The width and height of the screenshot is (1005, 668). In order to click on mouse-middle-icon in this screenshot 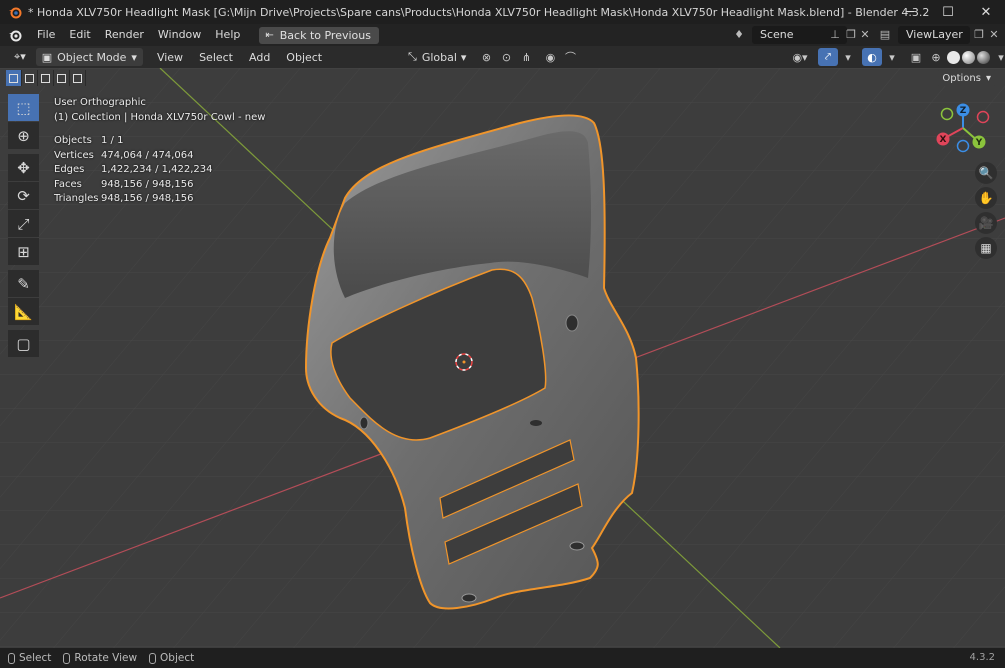, I will do `click(67, 658)`.